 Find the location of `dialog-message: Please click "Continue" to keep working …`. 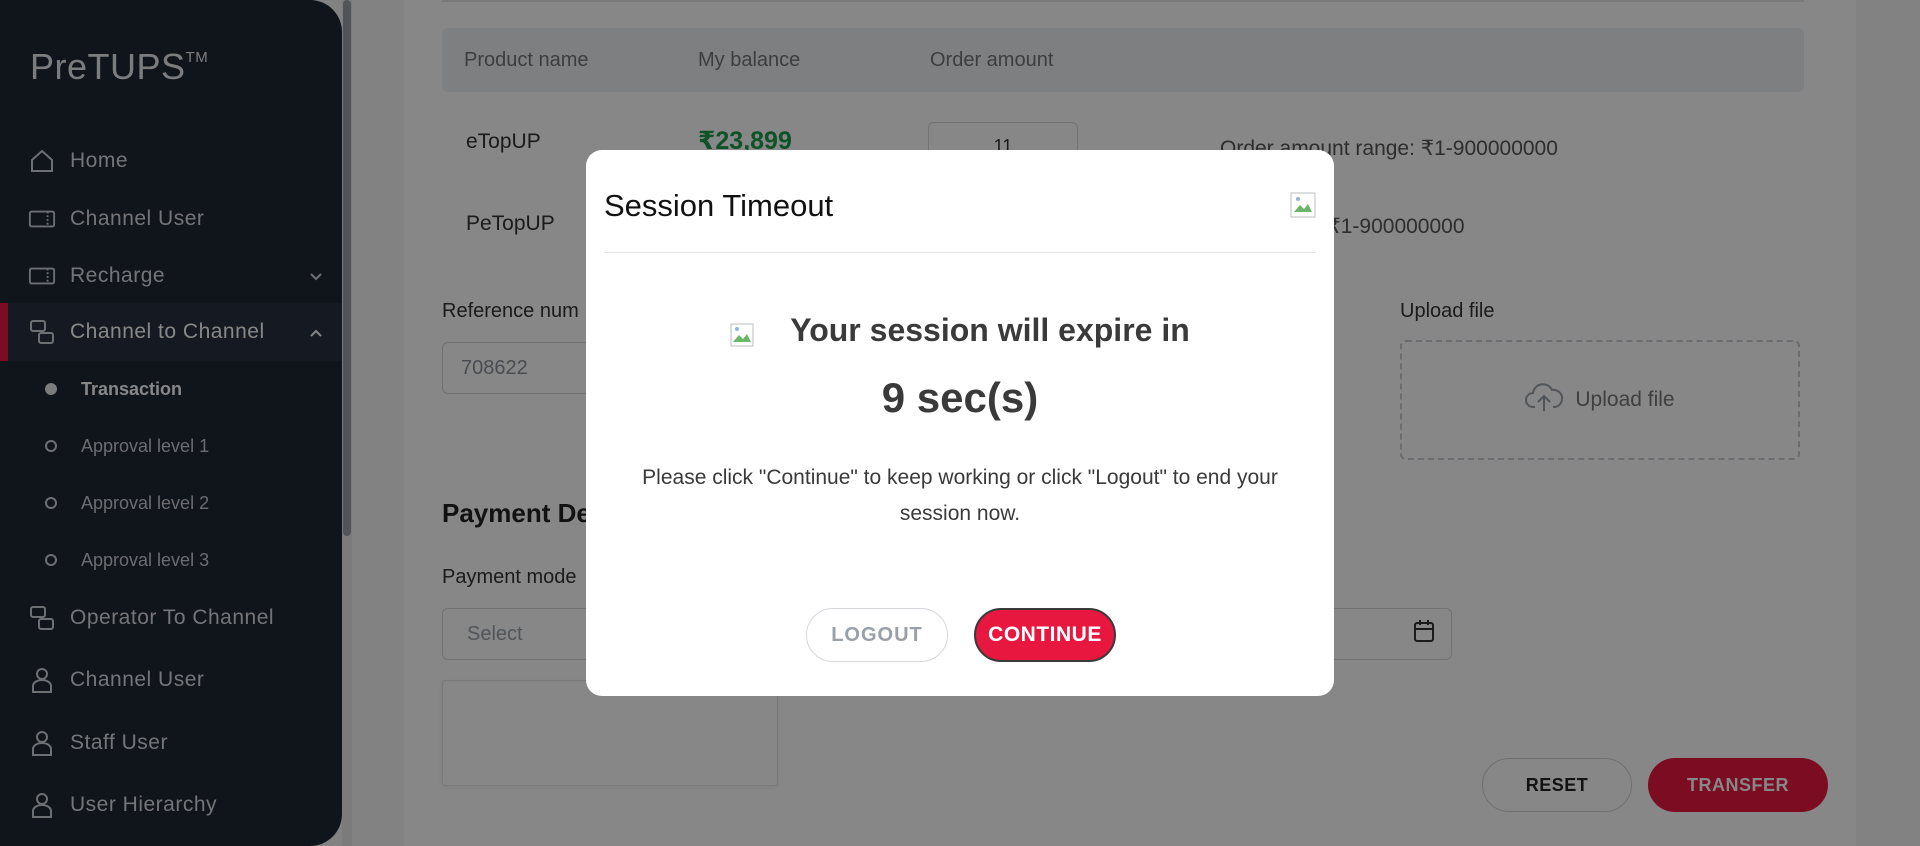

dialog-message: Please click "Continue" to keep working … is located at coordinates (960, 495).